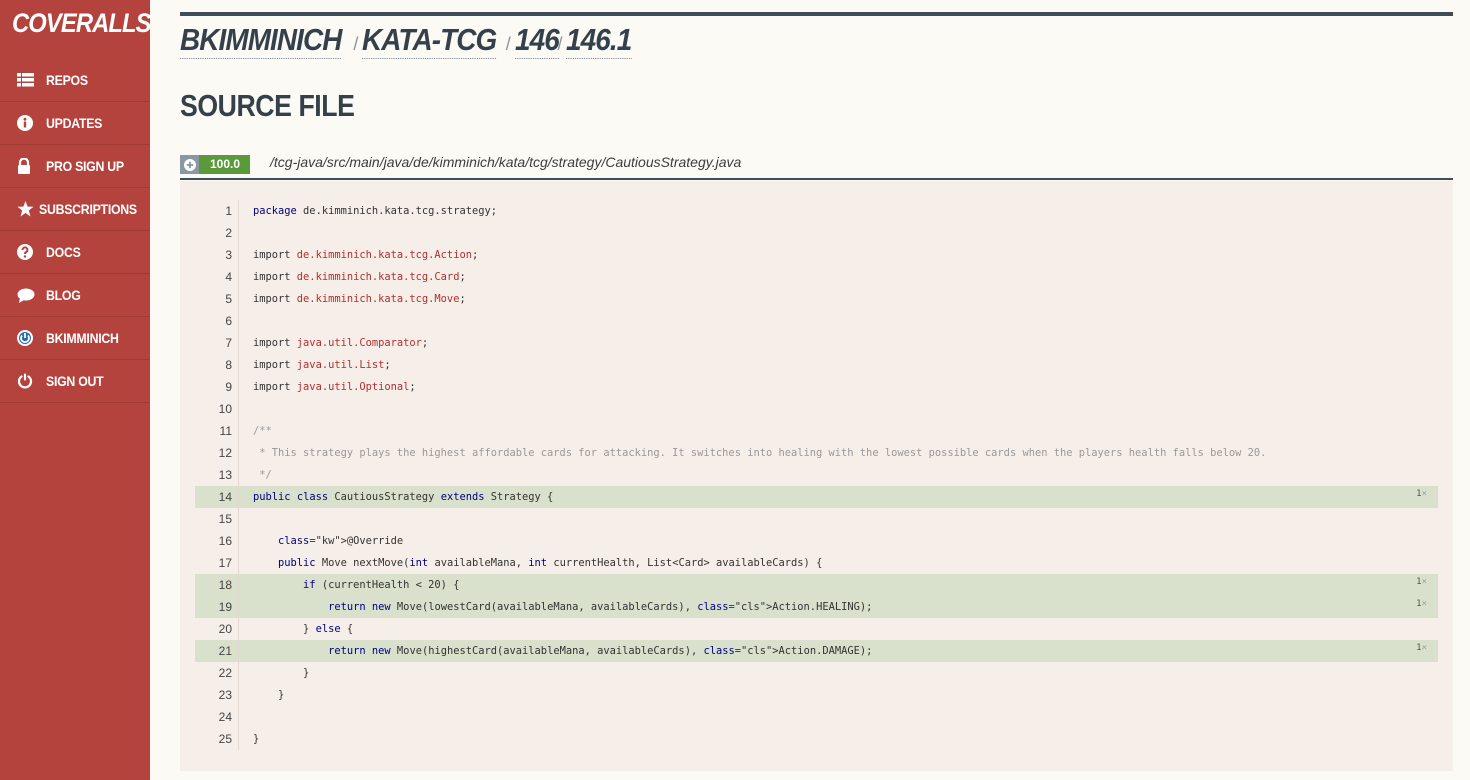 This screenshot has width=1470, height=780. I want to click on sidebar-item-docs: DOCS, so click(75, 252).